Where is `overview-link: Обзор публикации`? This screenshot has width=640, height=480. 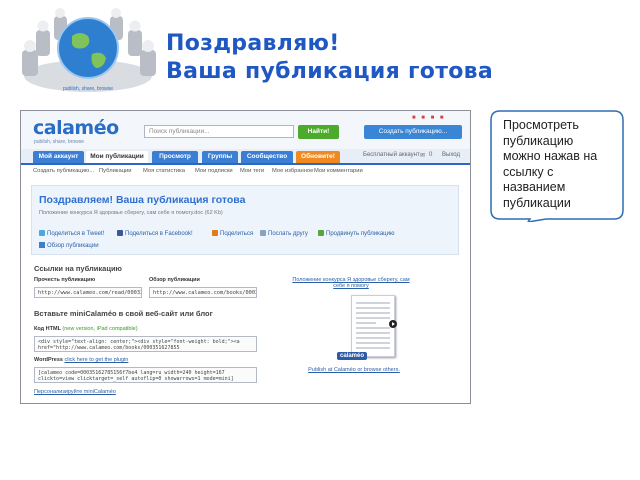 overview-link: Обзор публикации is located at coordinates (69, 245).